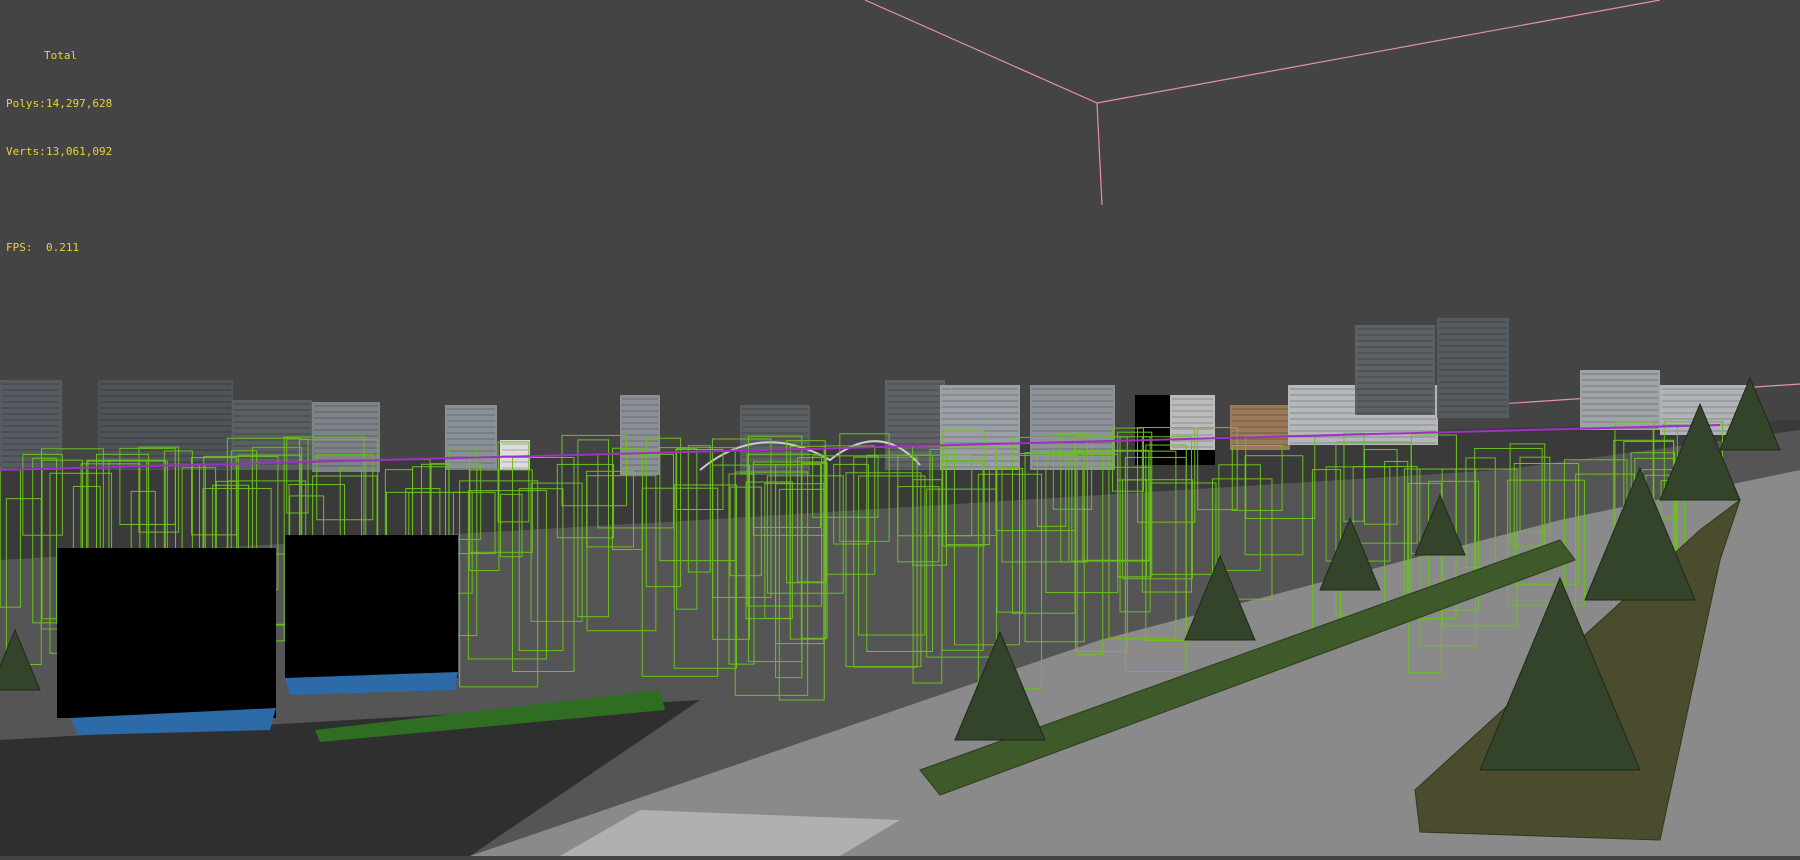  I want to click on polys-label: Polys:, so click(26, 103).